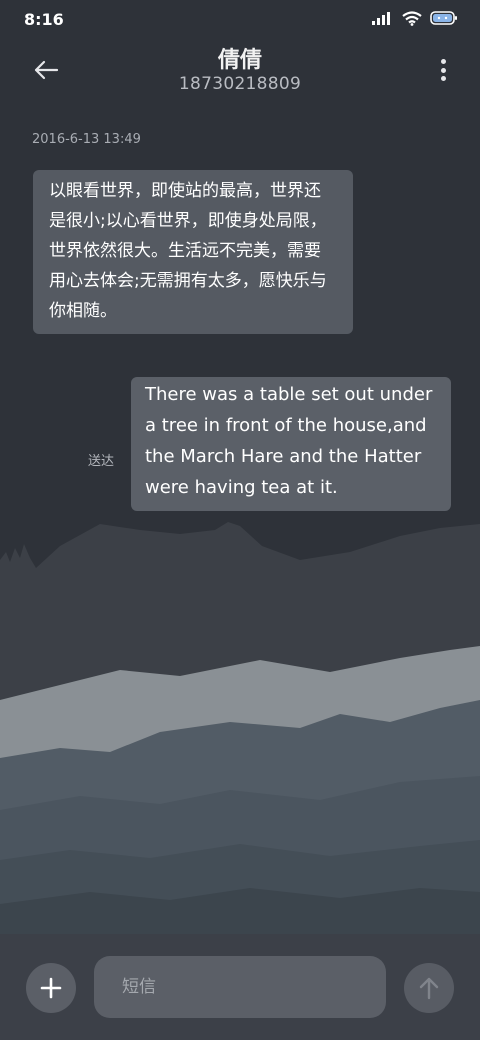 This screenshot has height=1040, width=480. Describe the element at coordinates (86, 139) in the screenshot. I see `message-timestamp: 2016-6-13 13:49` at that location.